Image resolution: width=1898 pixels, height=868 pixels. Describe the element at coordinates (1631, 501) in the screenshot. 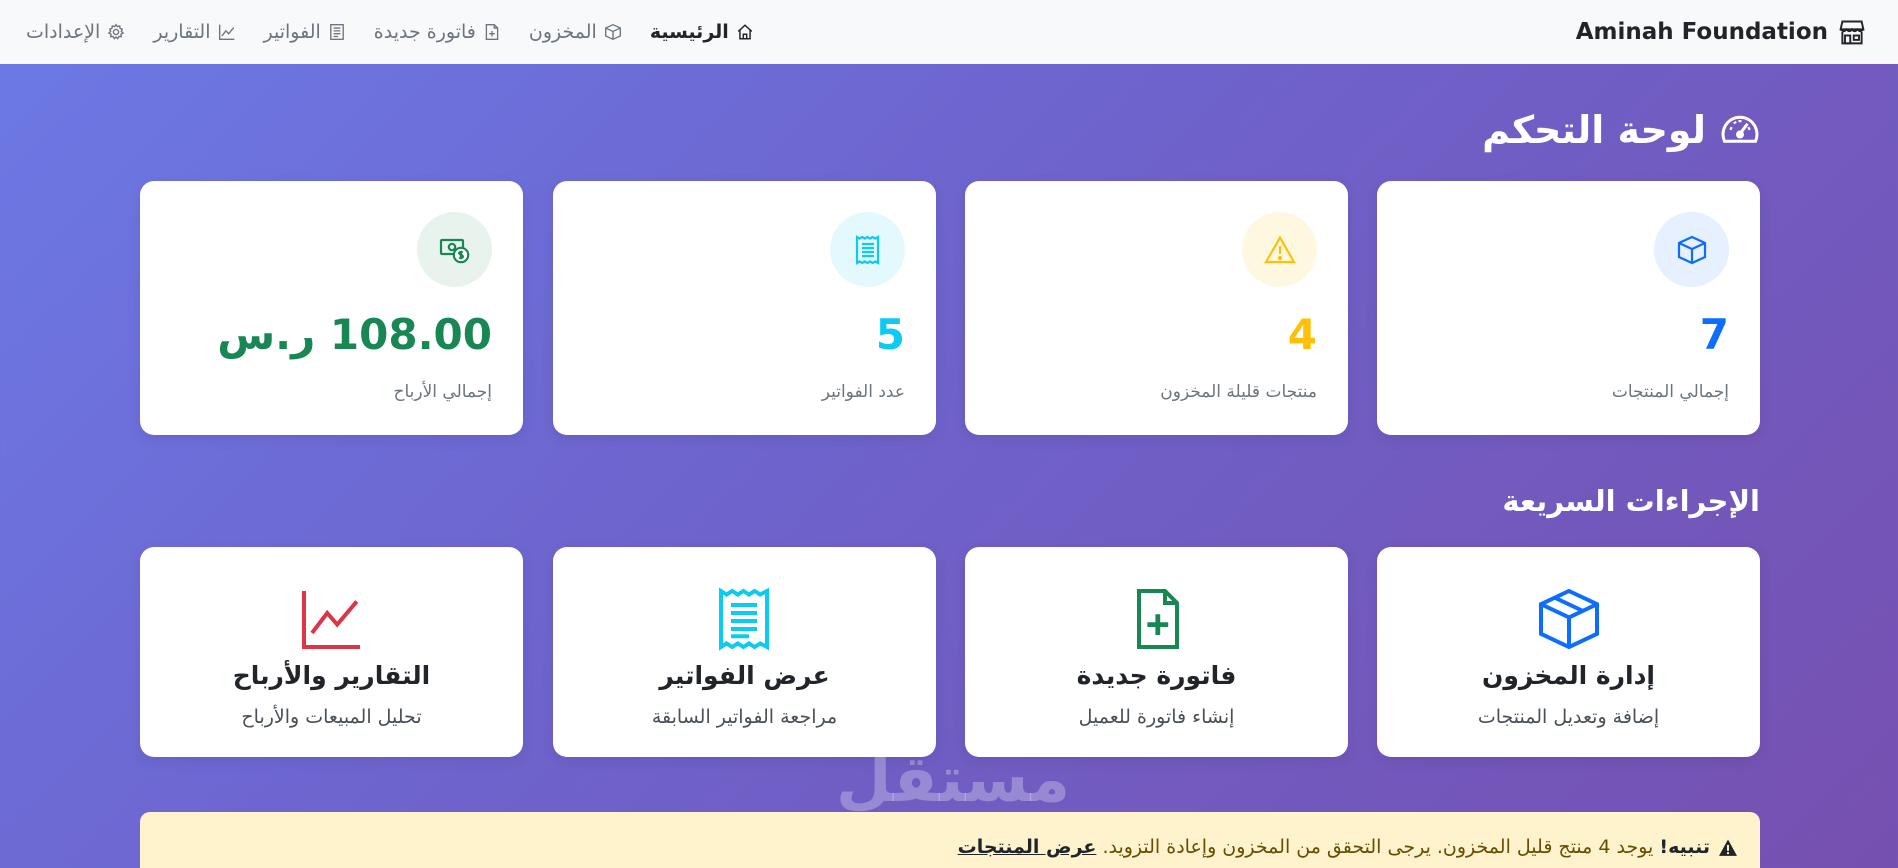

I see `quick-actions-title: الإجراءات السريعة` at that location.